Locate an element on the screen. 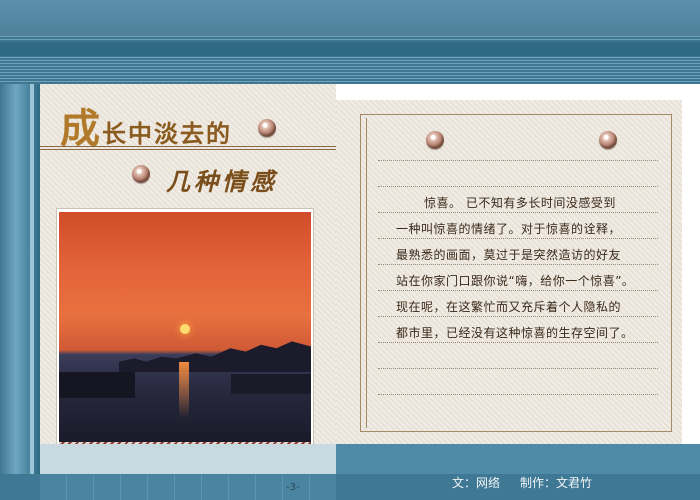 The height and width of the screenshot is (500, 700). poem-line: 一种叫惊喜的情绪了。对于惊喜的诠释， is located at coordinates (509, 229).